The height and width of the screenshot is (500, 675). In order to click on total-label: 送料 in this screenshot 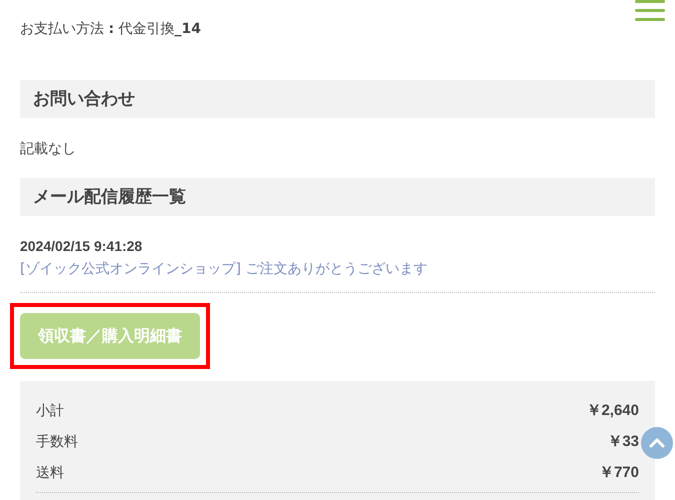, I will do `click(50, 473)`.